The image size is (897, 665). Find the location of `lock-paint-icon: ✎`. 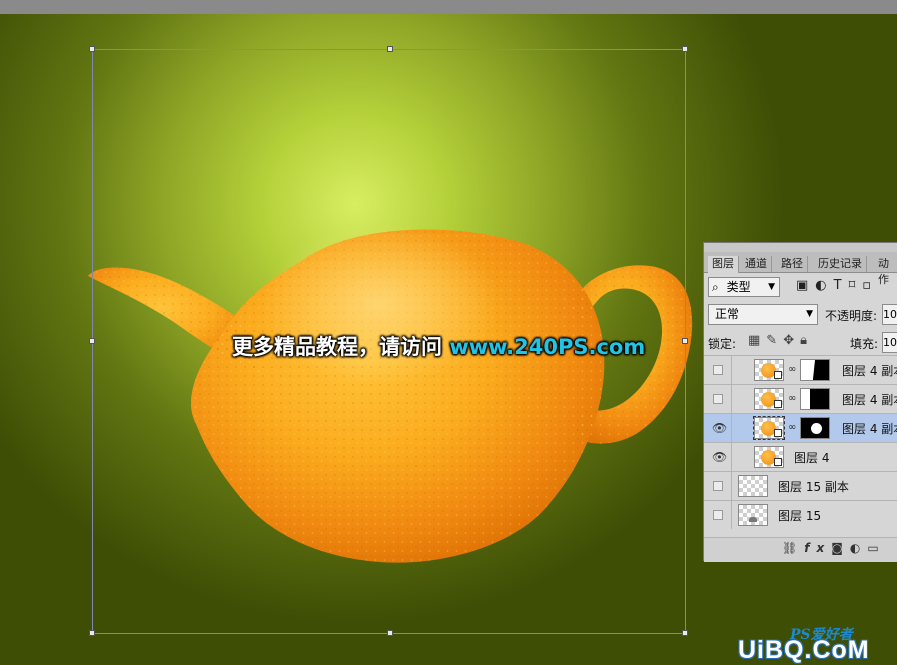

lock-paint-icon: ✎ is located at coordinates (774, 340).